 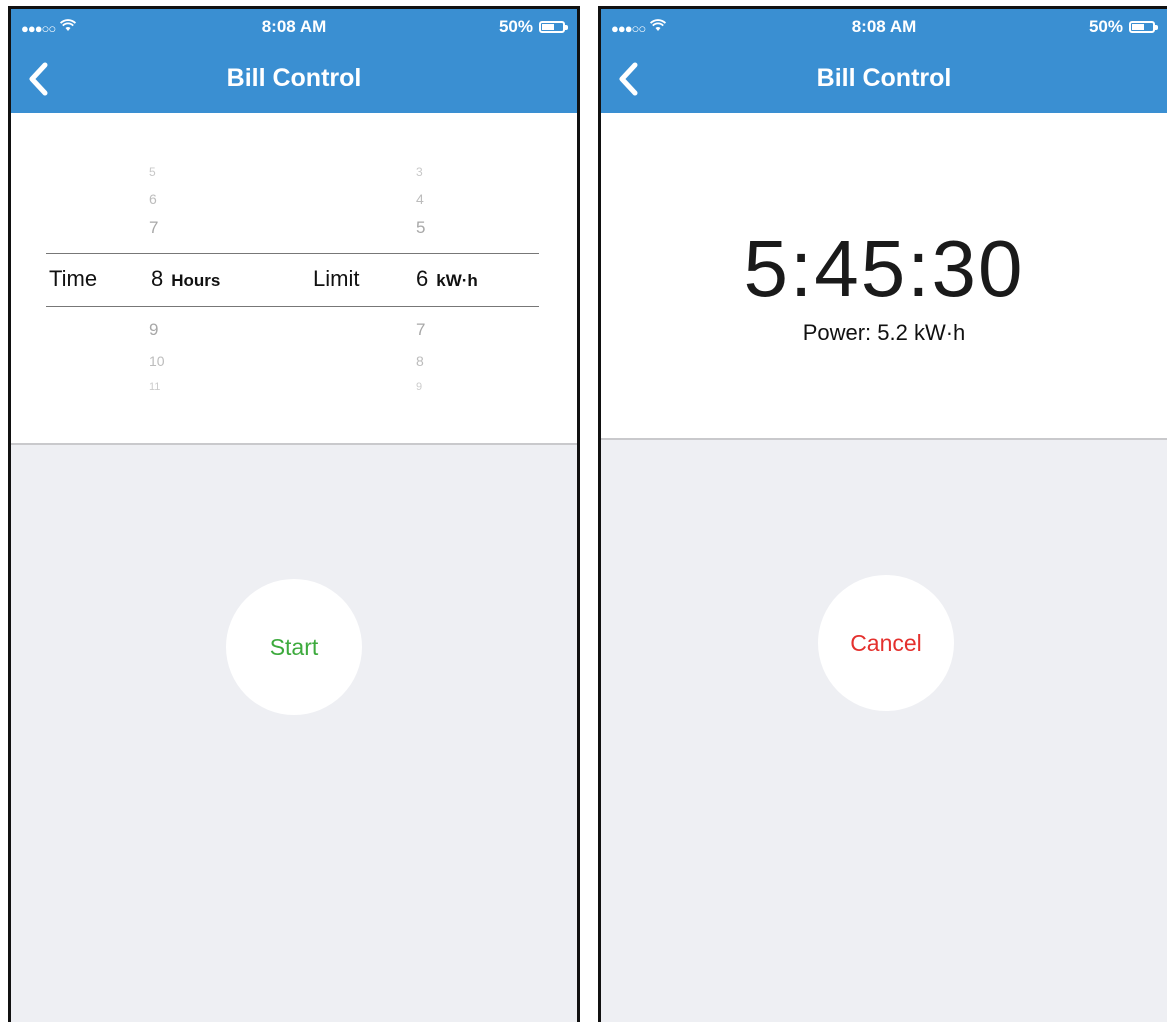 What do you see at coordinates (884, 332) in the screenshot?
I see `power-reading: Power: 5.2 kW·h` at bounding box center [884, 332].